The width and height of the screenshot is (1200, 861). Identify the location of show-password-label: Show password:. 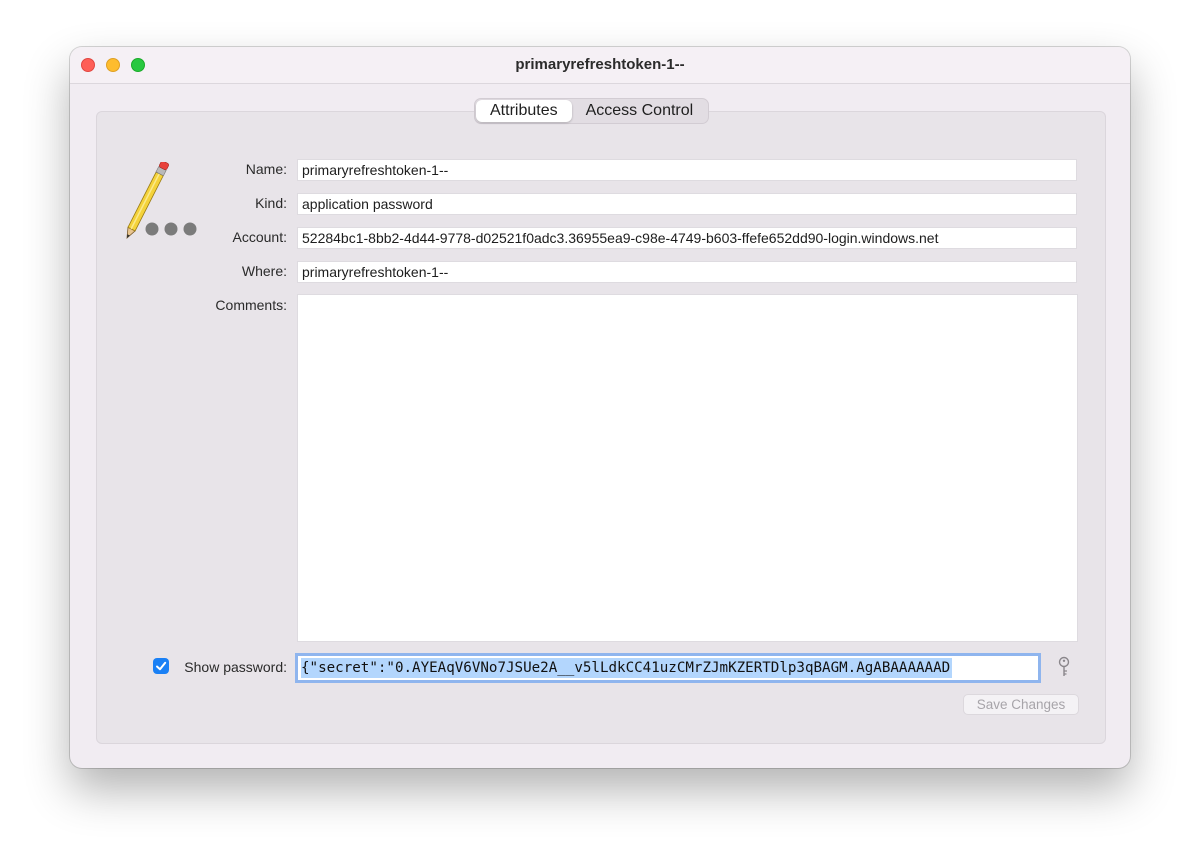
(235, 667).